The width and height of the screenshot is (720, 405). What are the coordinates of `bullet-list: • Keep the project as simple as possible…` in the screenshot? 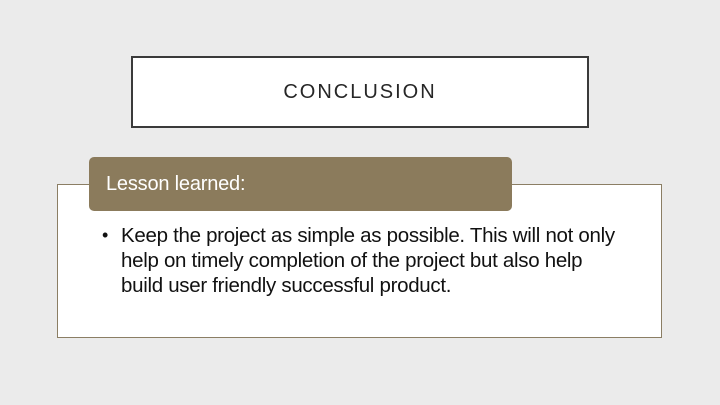 It's located at (360, 260).